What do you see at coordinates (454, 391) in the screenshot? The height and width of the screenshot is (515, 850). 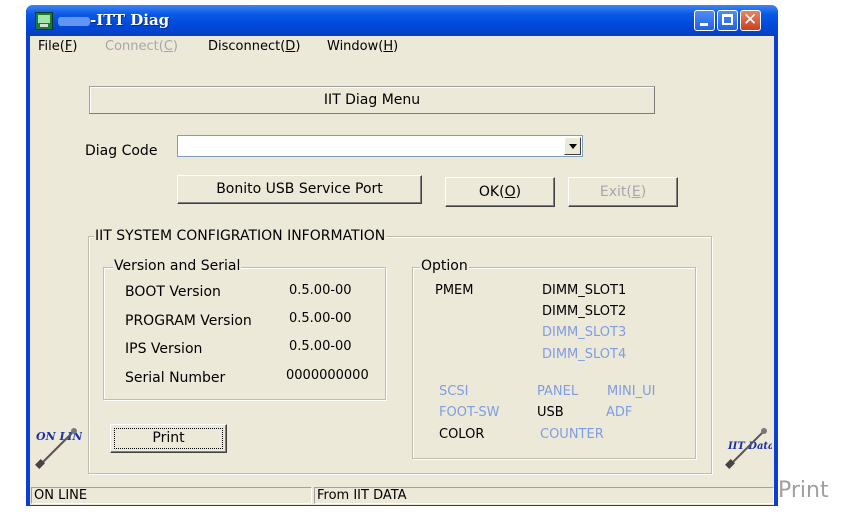 I see `scsi-option: SCSI` at bounding box center [454, 391].